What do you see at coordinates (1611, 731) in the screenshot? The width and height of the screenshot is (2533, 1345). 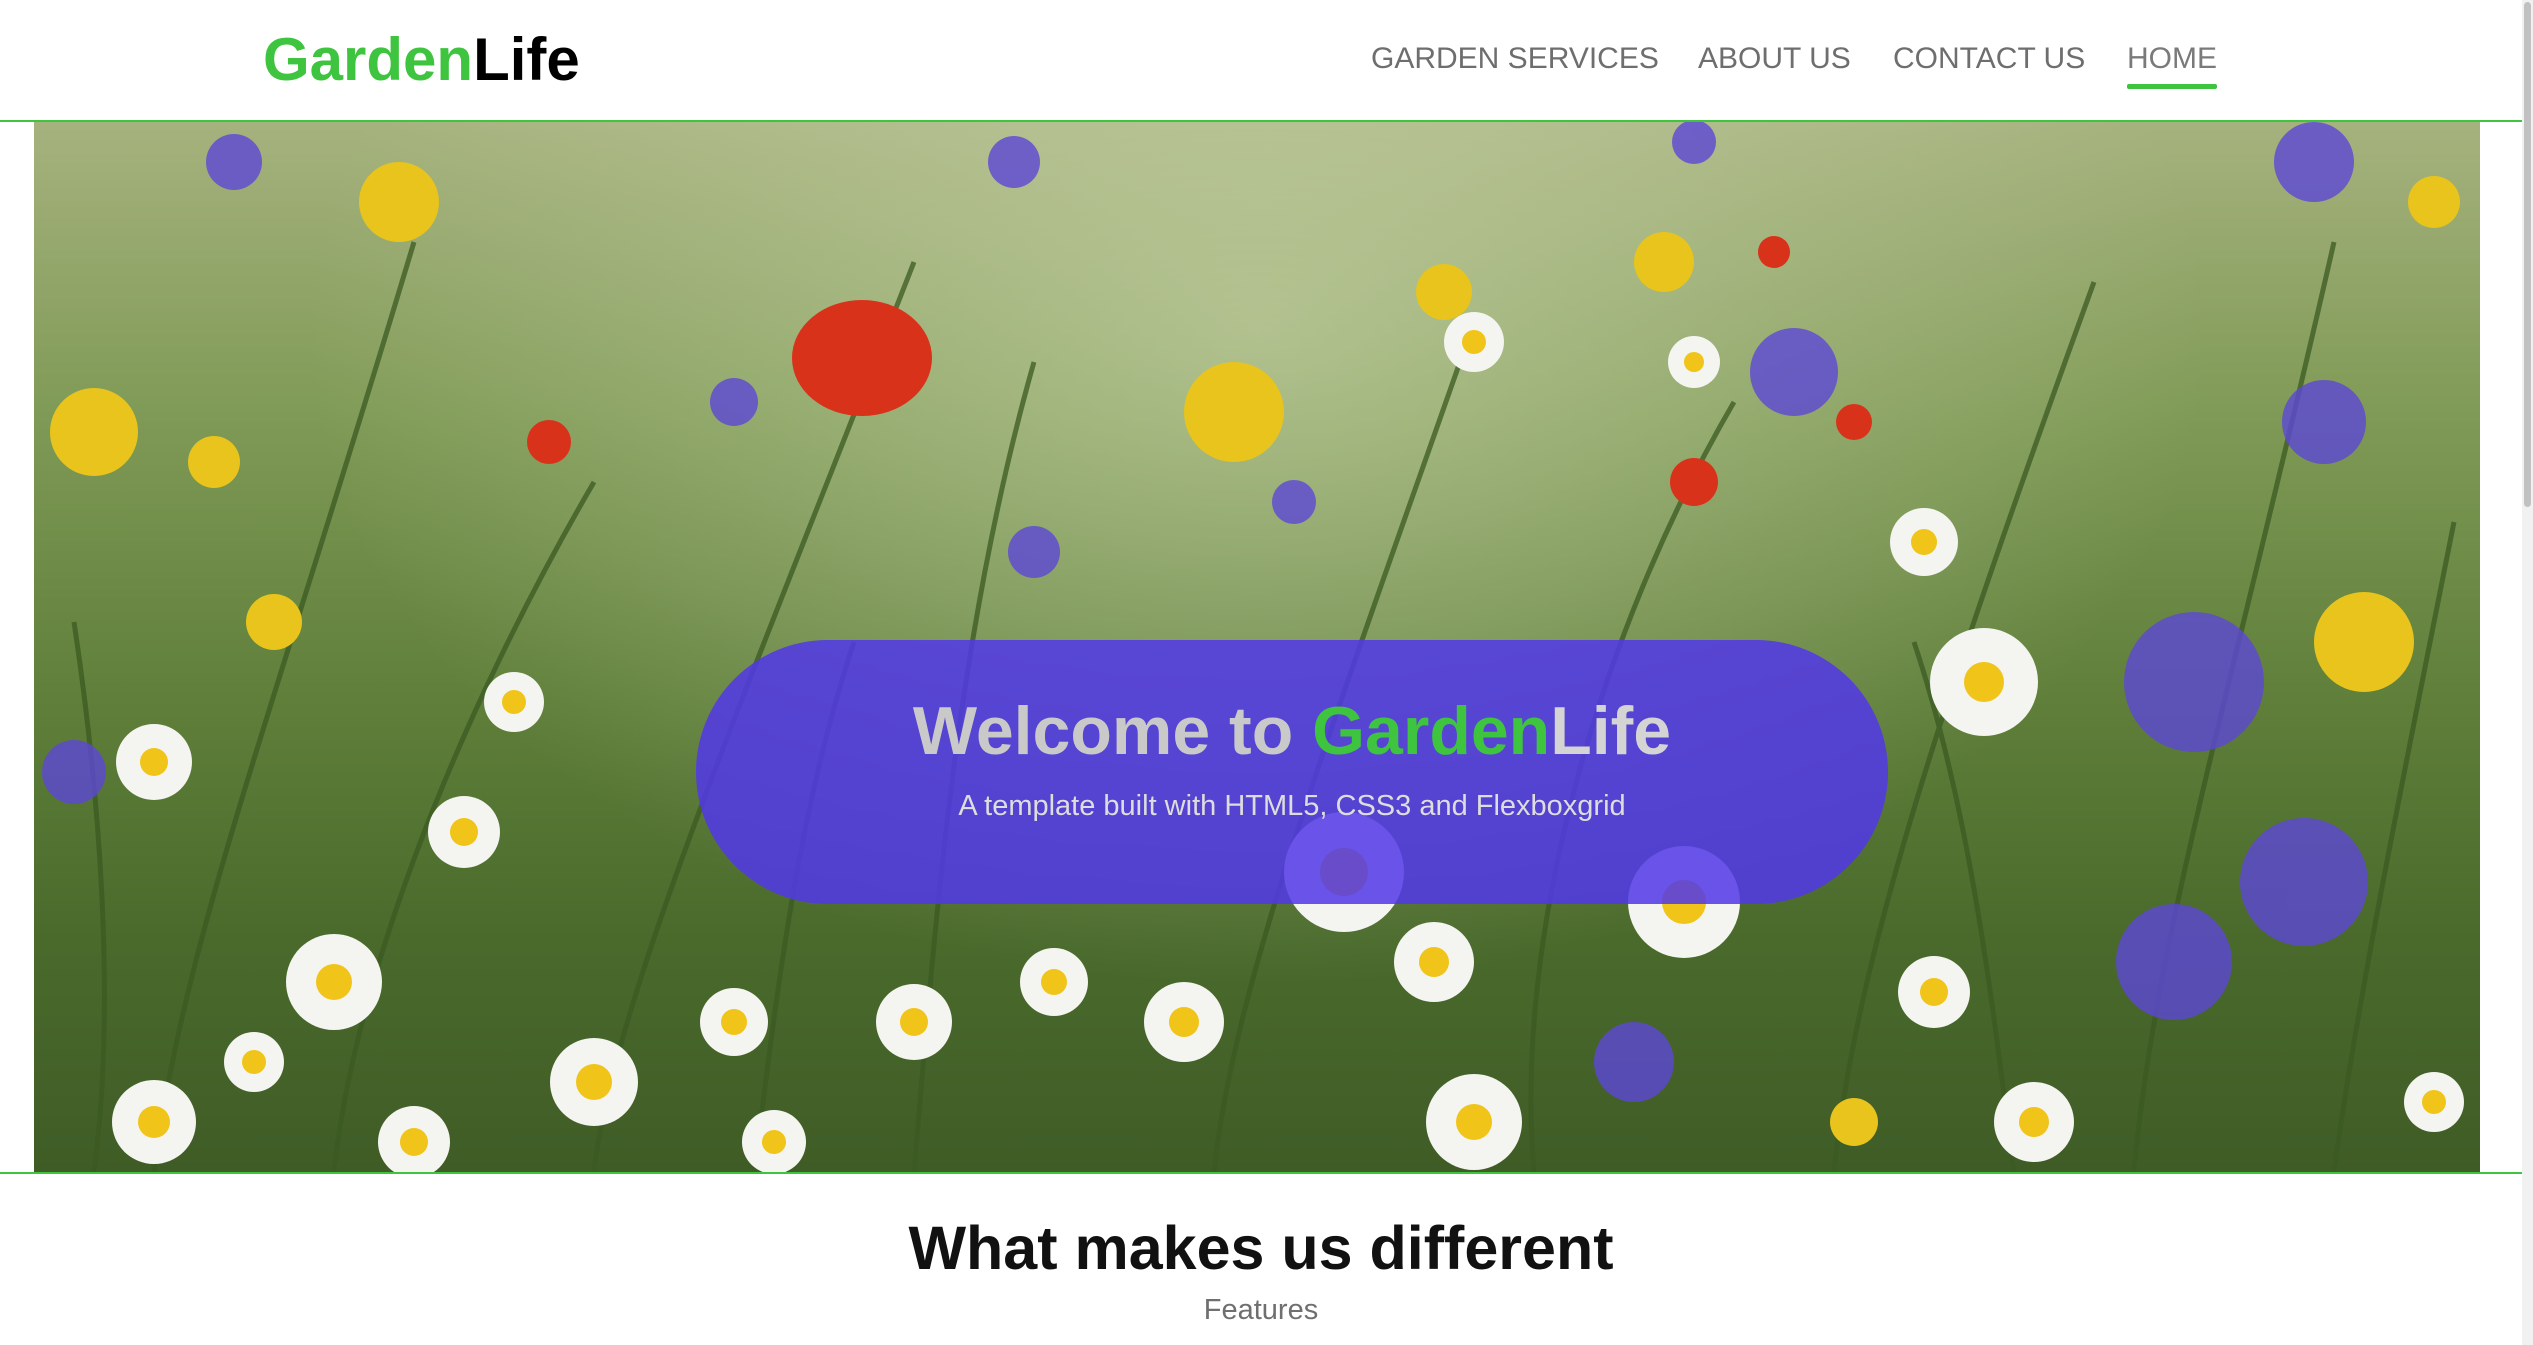 I see `hero-title-life: Life` at bounding box center [1611, 731].